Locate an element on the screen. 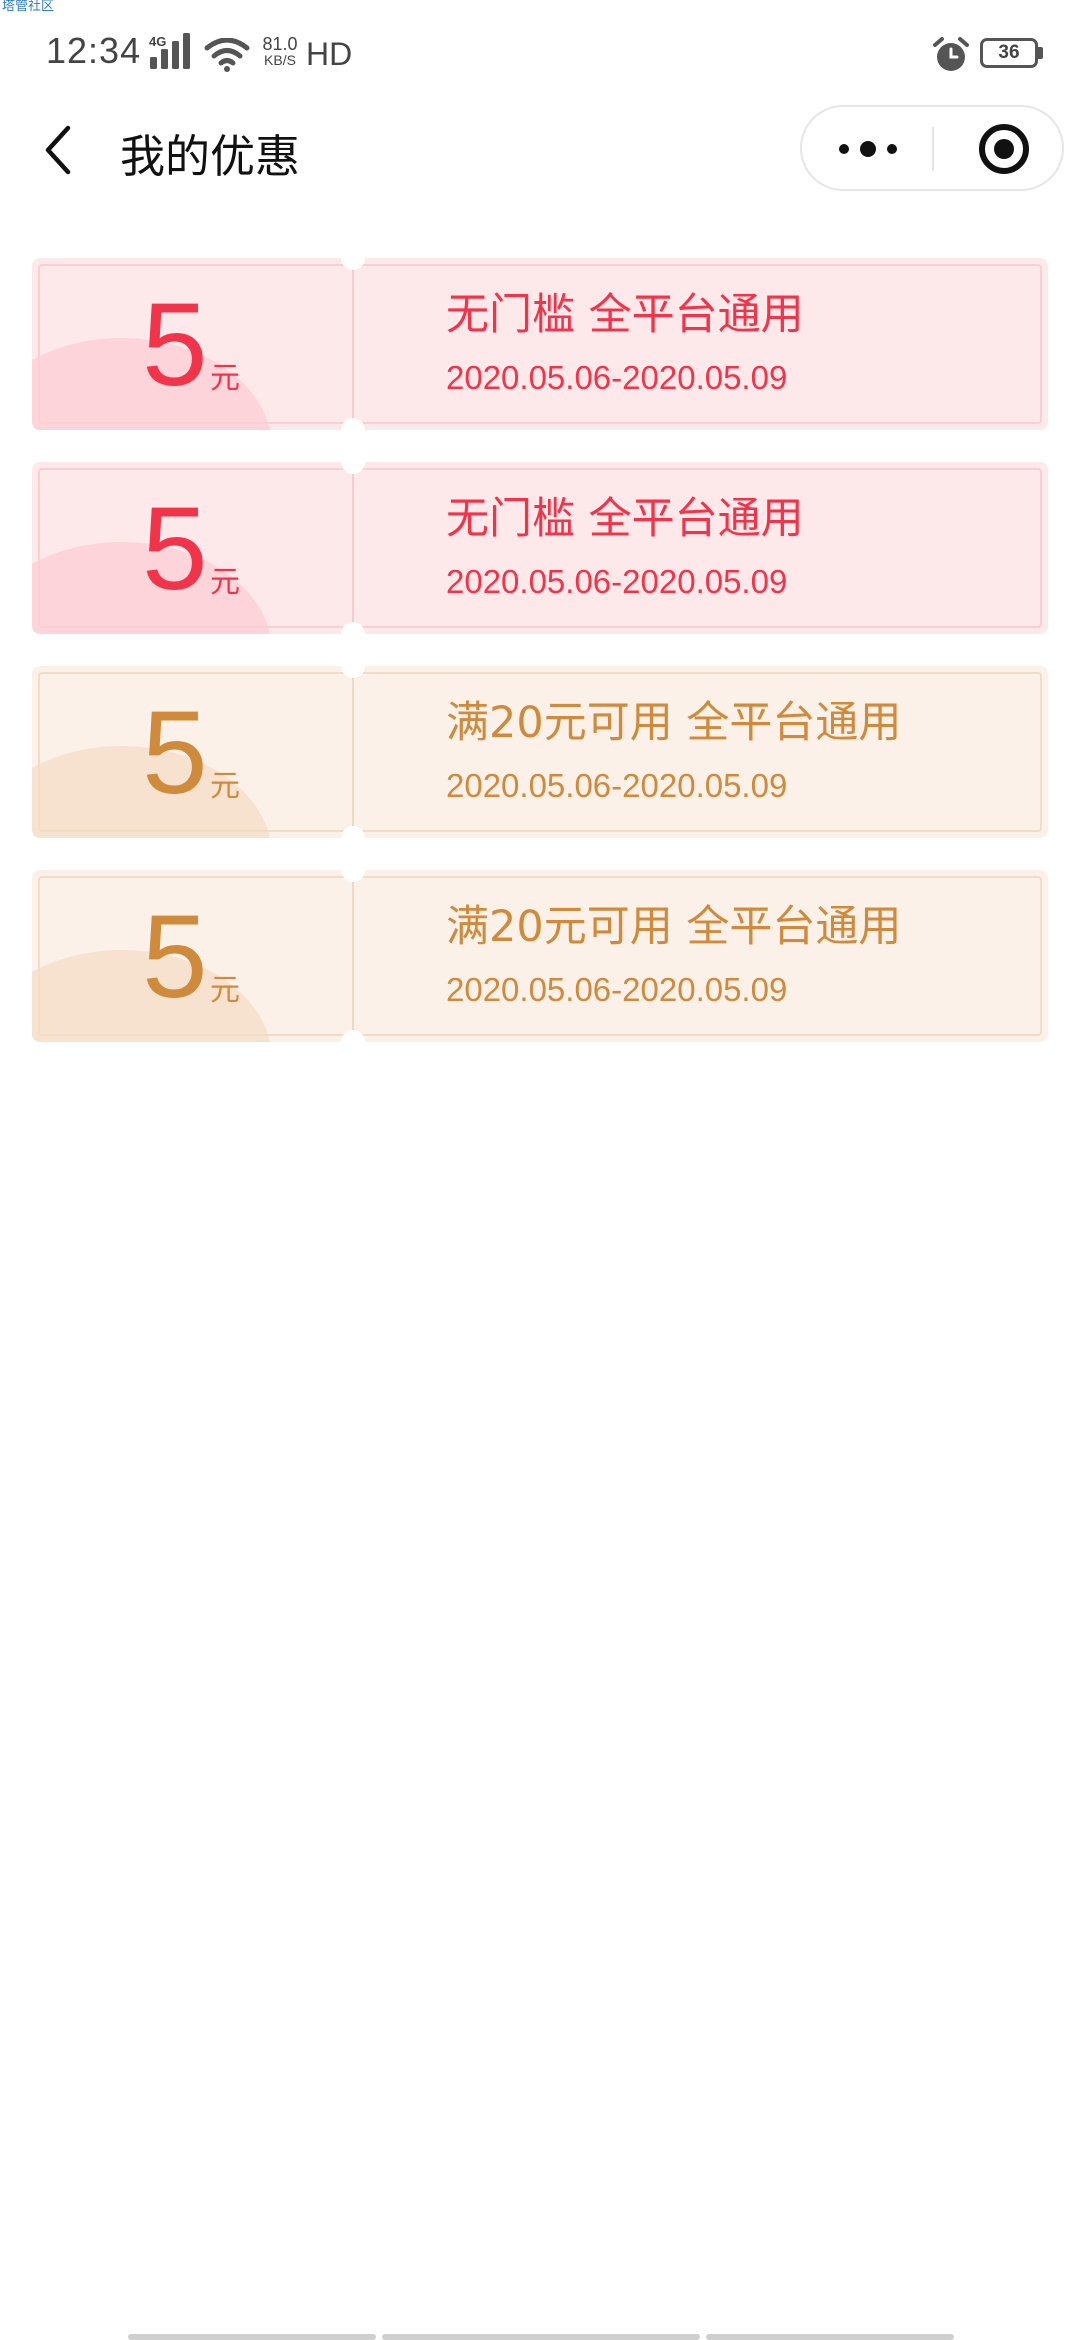 This screenshot has height=2340, width=1080. gesture-bar-right is located at coordinates (830, 2337).